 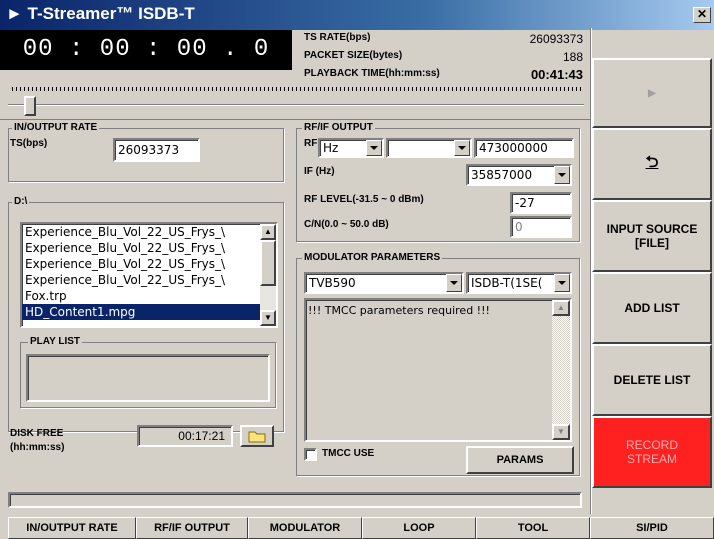 I want to click on if-label: IF (Hz), so click(x=319, y=171).